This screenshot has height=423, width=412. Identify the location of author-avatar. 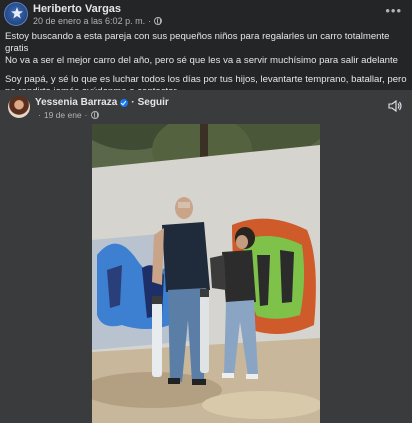
(16, 14).